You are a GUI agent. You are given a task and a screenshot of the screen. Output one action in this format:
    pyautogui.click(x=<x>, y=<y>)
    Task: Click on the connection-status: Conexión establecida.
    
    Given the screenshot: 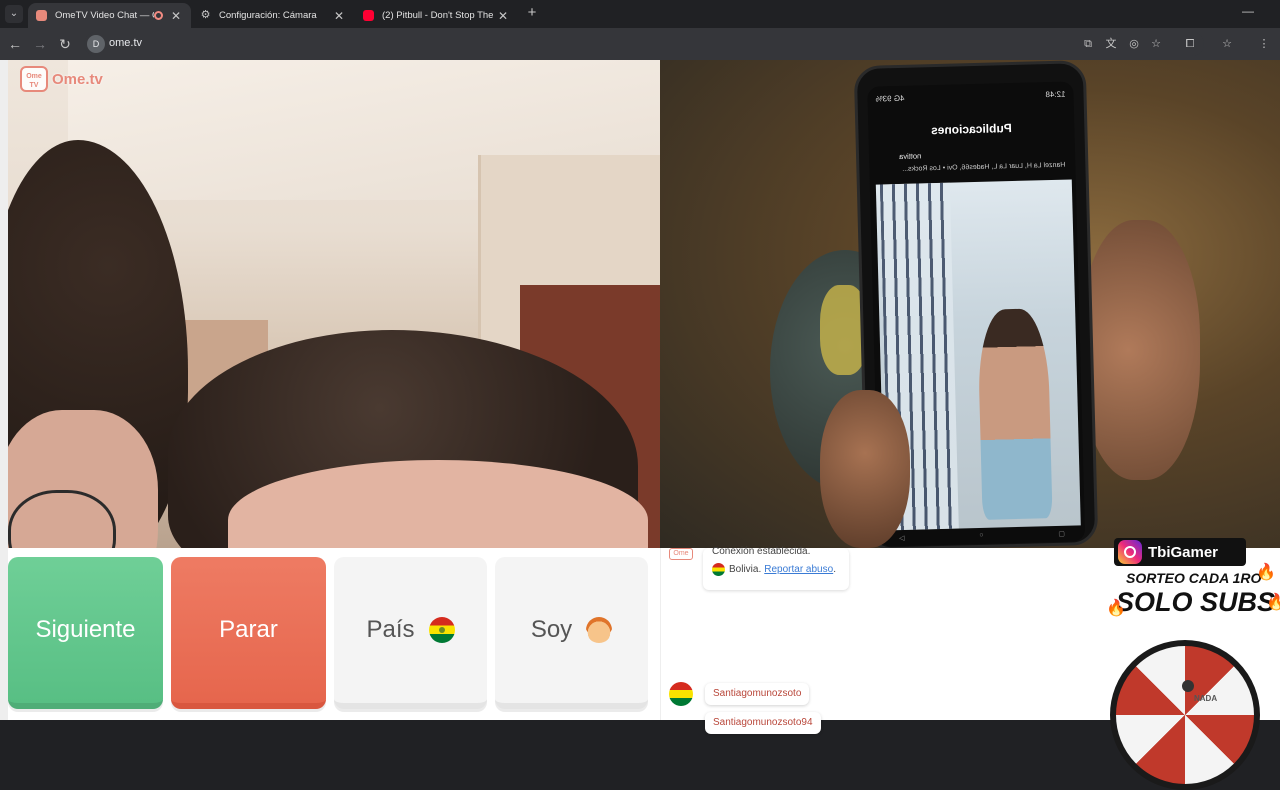 What is the action you would take?
    pyautogui.click(x=761, y=551)
    